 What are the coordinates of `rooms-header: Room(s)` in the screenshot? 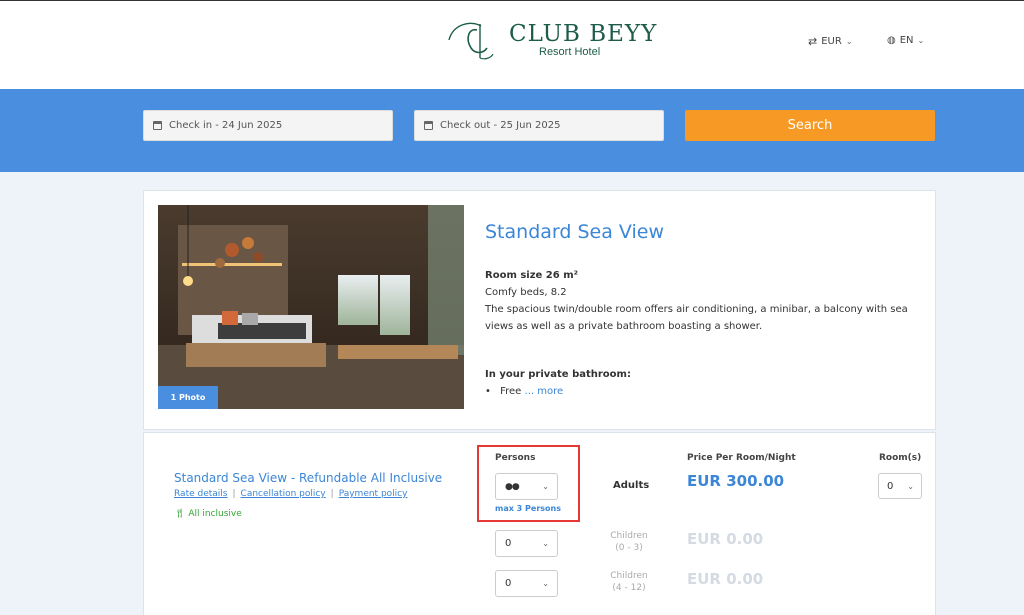 It's located at (900, 458).